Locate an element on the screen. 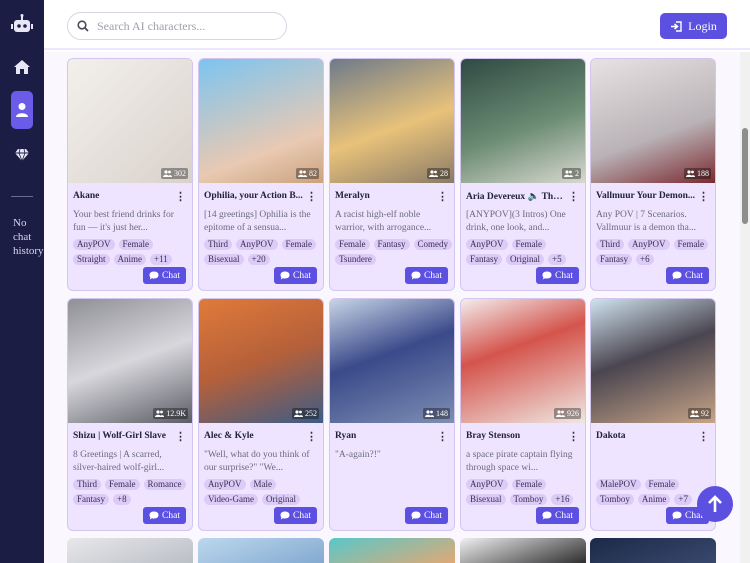  tag-chip: +8 is located at coordinates (122, 499).